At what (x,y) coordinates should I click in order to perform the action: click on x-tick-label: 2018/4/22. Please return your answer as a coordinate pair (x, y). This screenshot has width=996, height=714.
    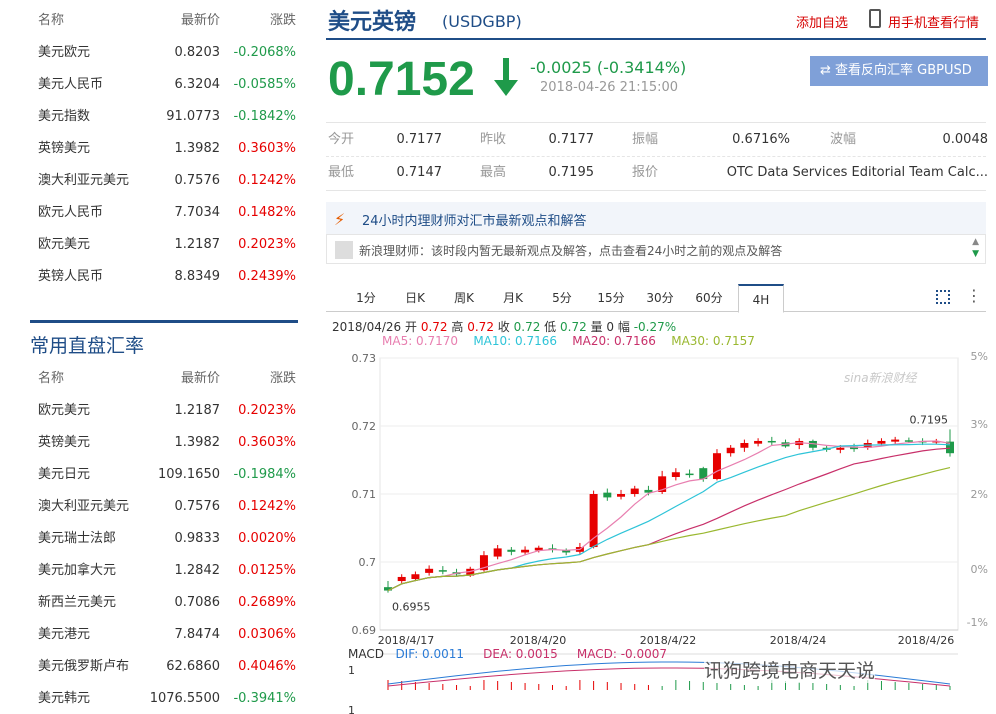
    Looking at the image, I should click on (668, 640).